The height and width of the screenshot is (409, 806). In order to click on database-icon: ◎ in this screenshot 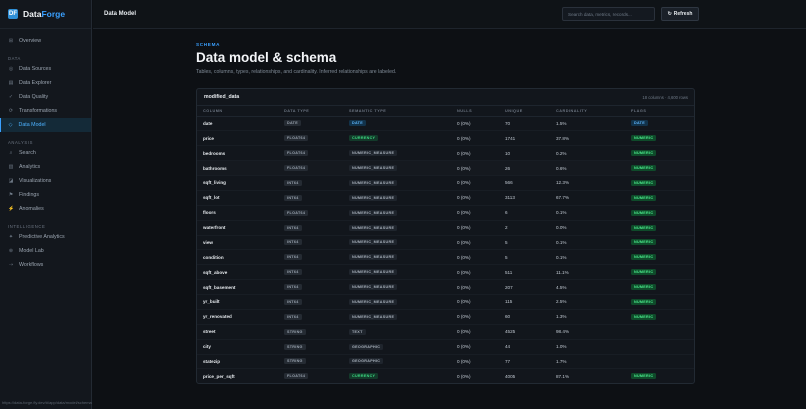, I will do `click(11, 69)`.